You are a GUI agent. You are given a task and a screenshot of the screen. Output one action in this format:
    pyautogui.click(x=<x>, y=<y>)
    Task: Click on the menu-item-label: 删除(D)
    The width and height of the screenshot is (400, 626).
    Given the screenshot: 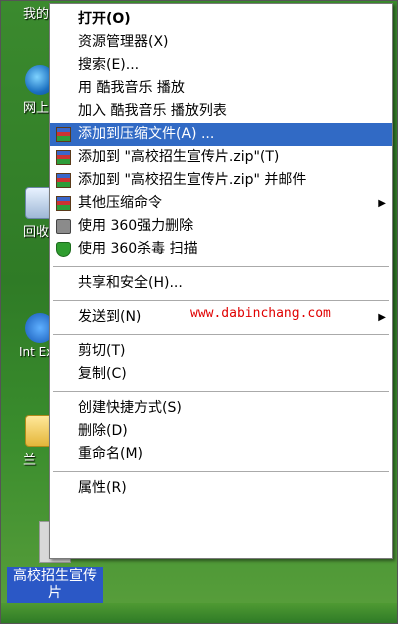 What is the action you would take?
    pyautogui.click(x=103, y=431)
    